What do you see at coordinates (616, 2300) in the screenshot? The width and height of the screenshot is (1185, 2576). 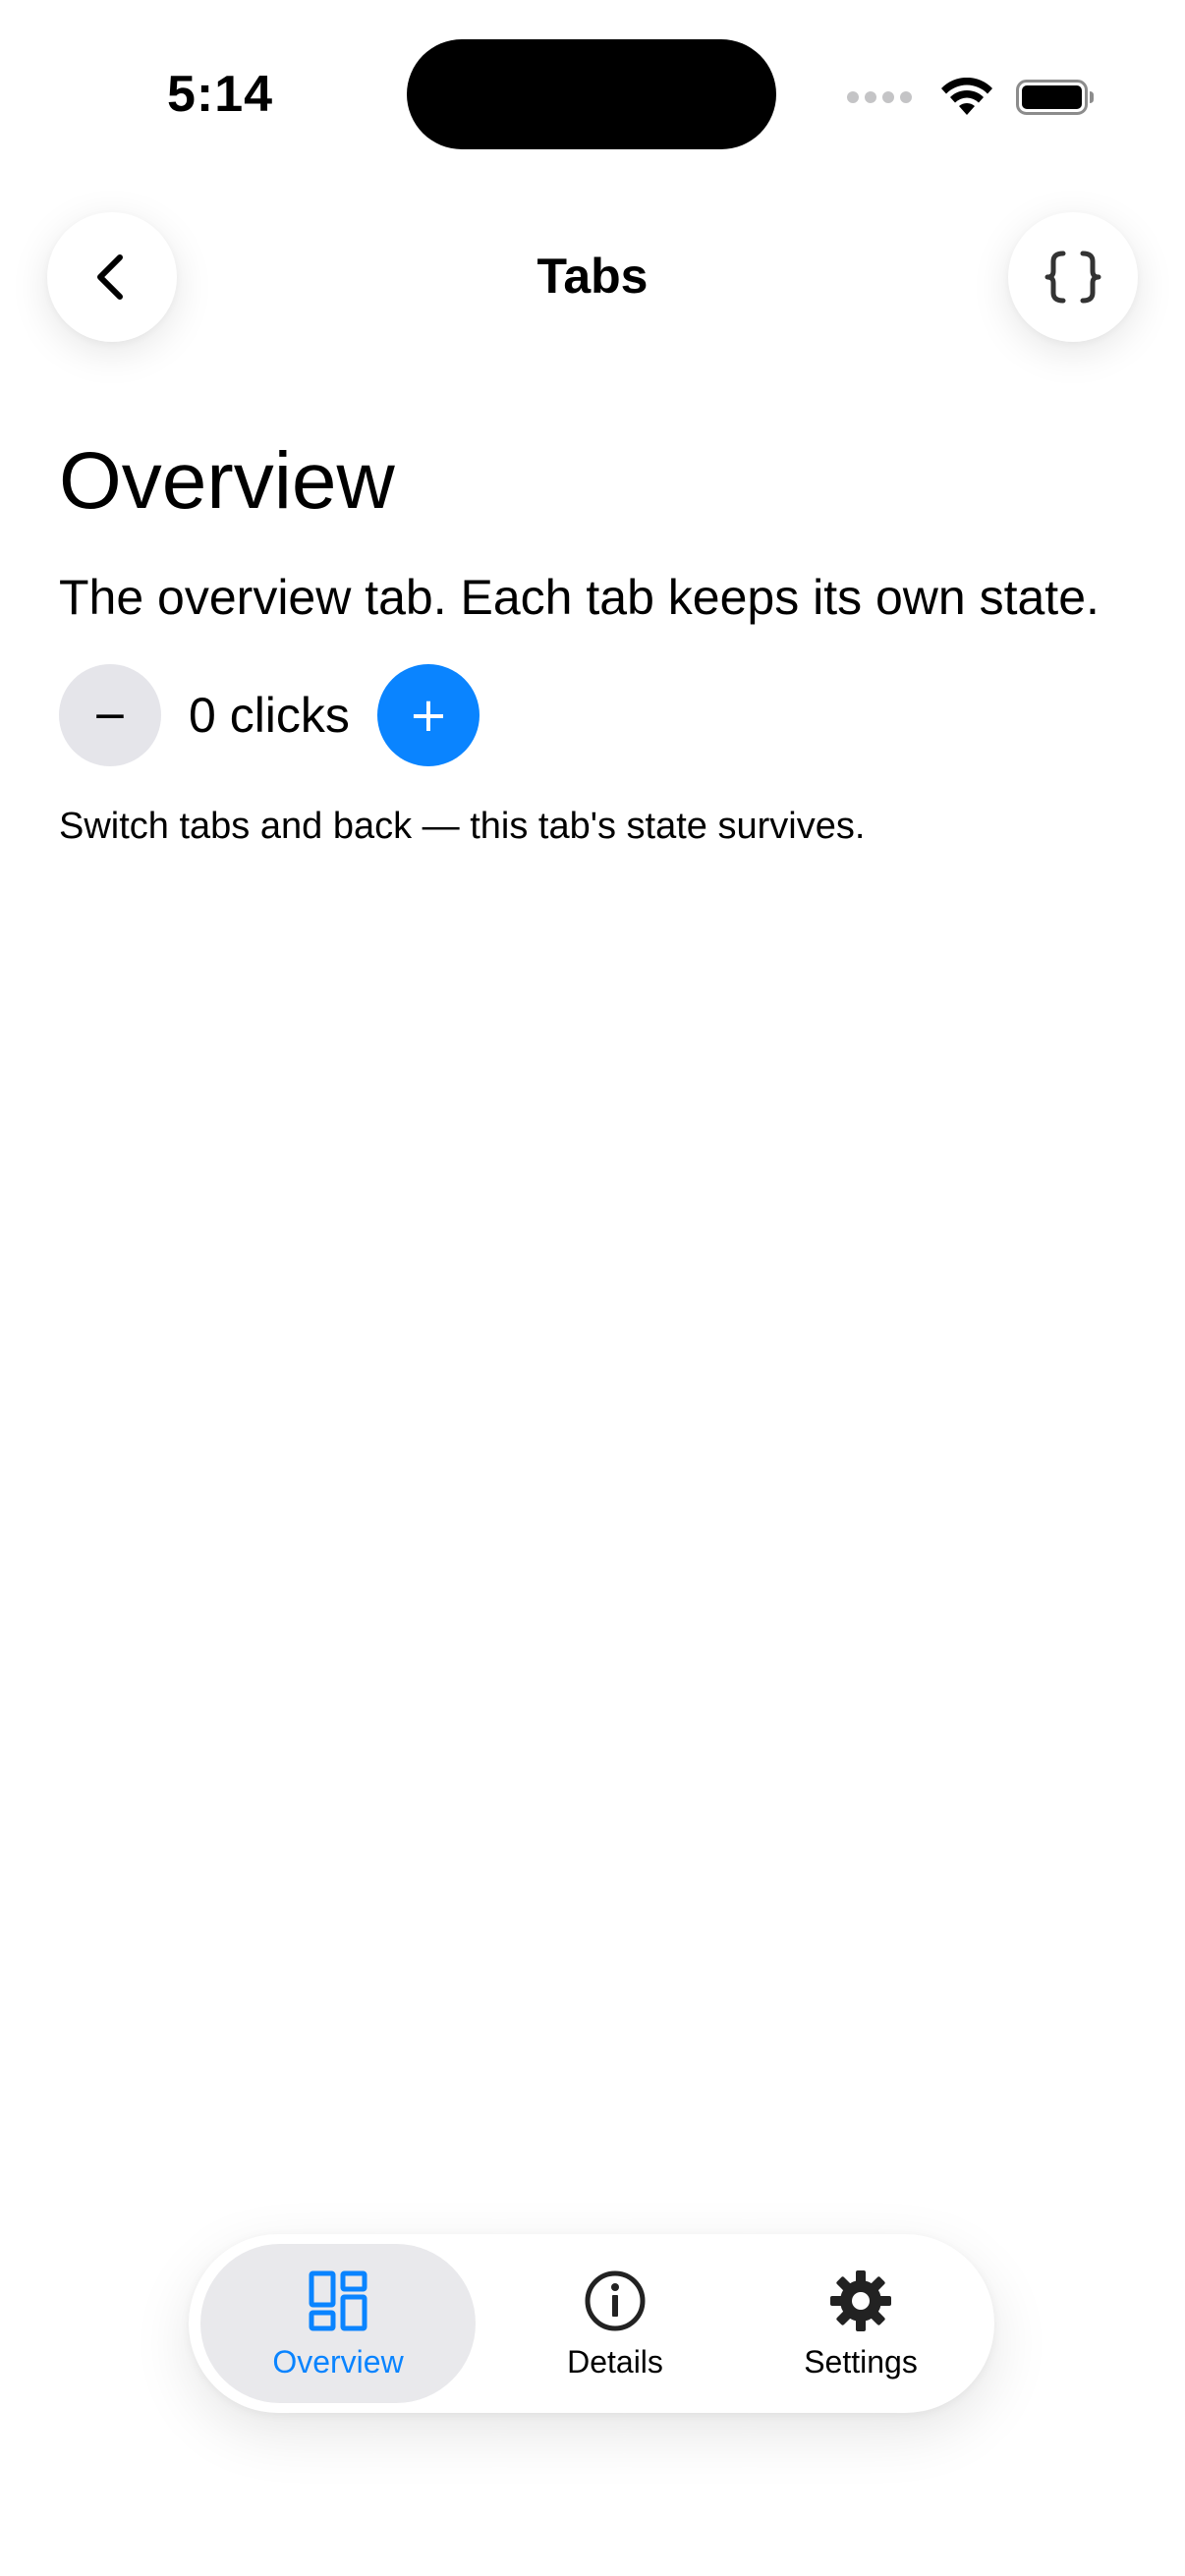 I see `info-circle-icon` at bounding box center [616, 2300].